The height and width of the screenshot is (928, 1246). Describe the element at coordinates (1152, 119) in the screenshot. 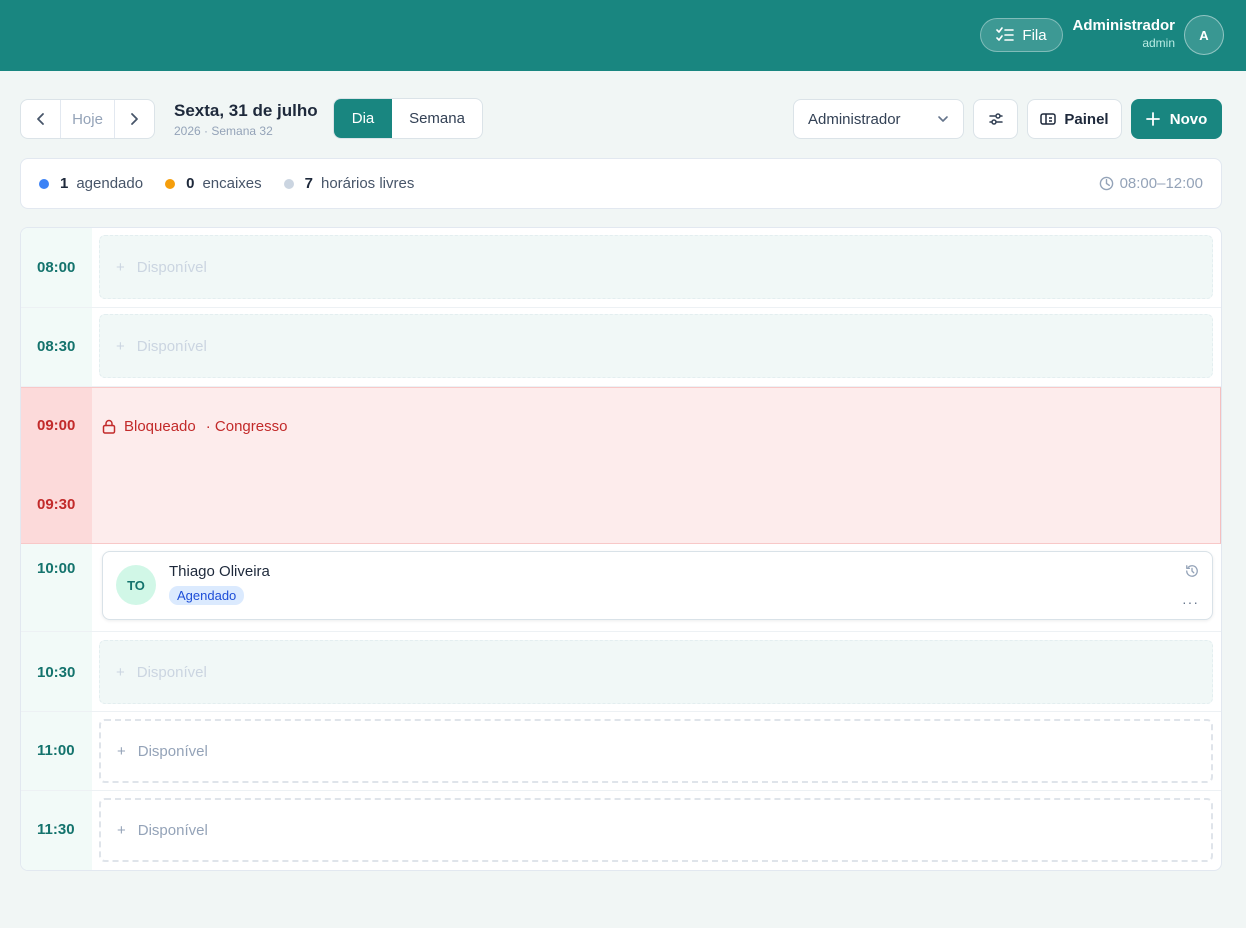

I see `plus-icon` at that location.